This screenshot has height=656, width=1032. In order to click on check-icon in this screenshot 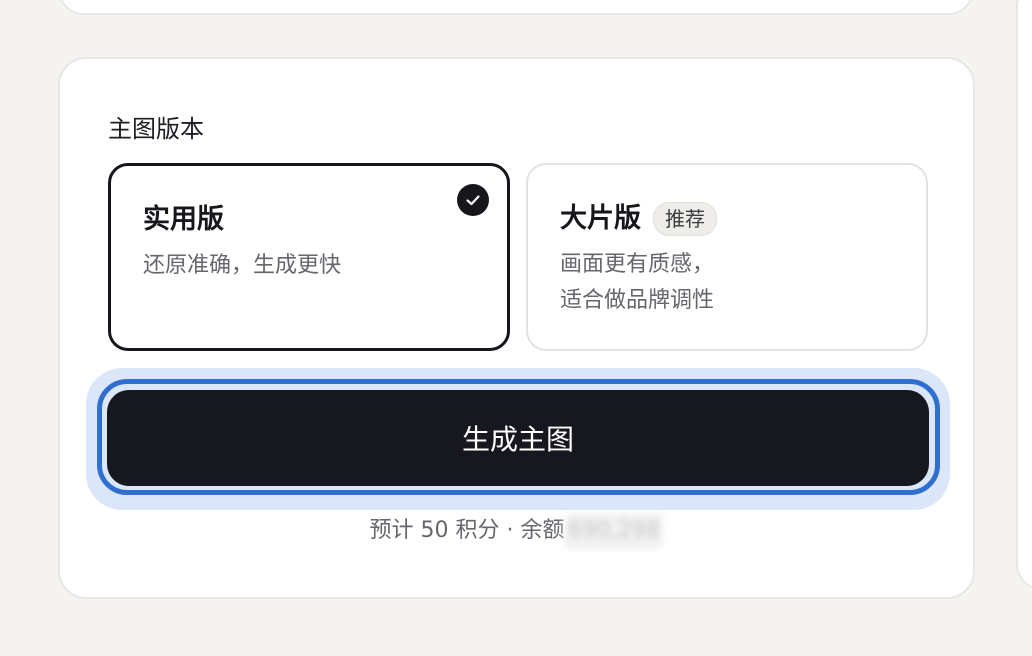, I will do `click(473, 200)`.